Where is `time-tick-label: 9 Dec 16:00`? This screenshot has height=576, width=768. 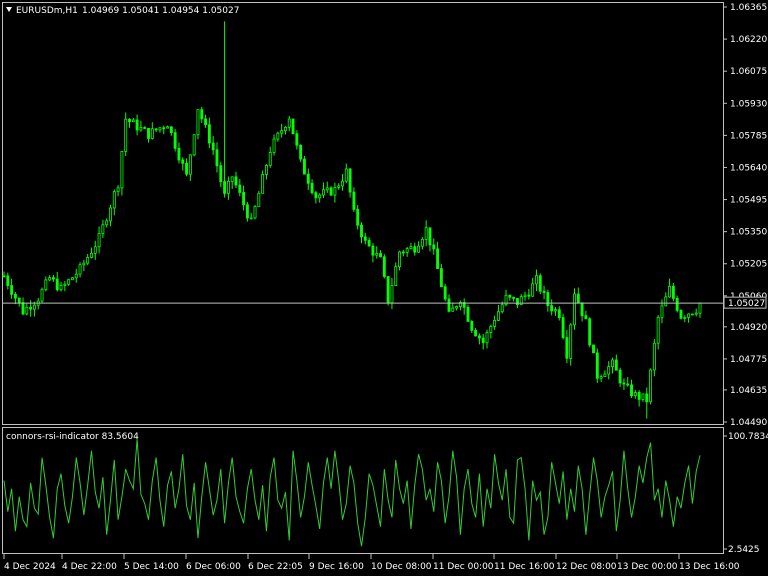
time-tick-label: 9 Dec 16:00 is located at coordinates (336, 567).